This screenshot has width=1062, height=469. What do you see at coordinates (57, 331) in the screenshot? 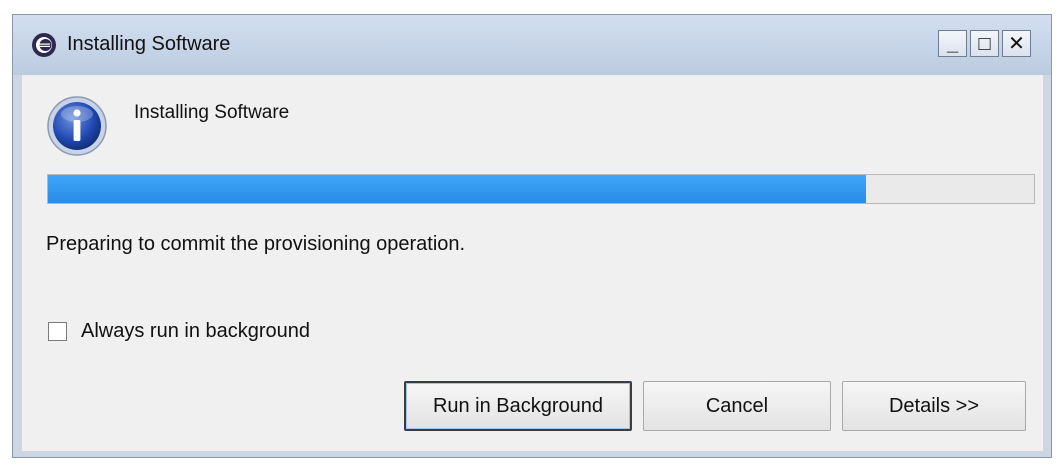
I see `always-run-background-checkbox` at bounding box center [57, 331].